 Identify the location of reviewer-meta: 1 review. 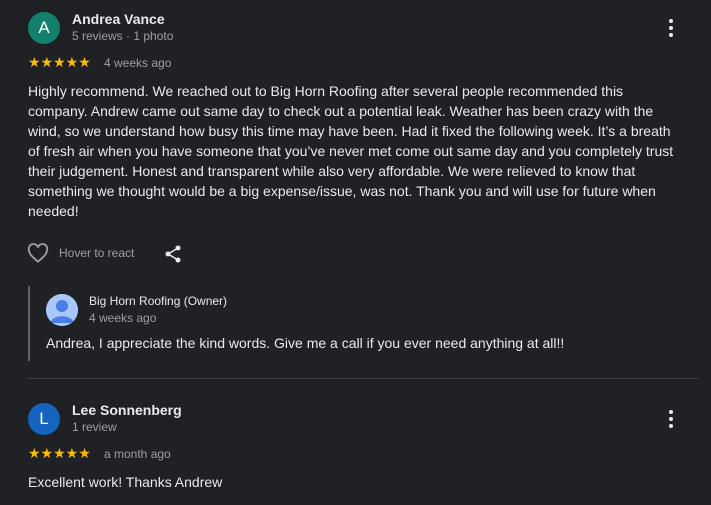
(94, 427).